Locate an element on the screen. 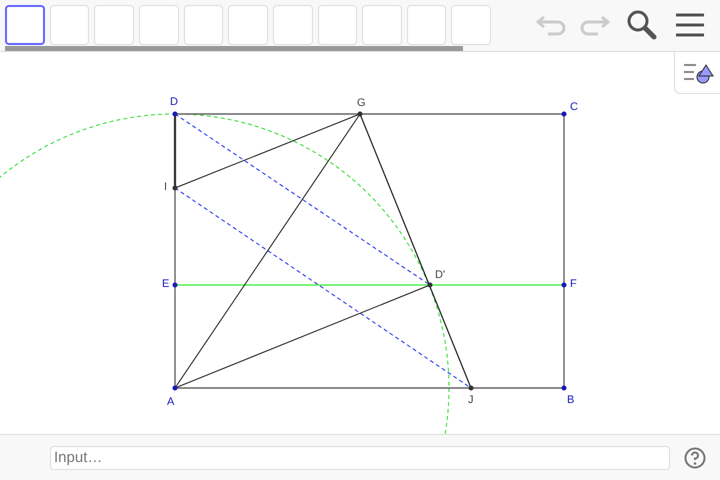 This screenshot has width=720, height=480. tool-button is located at coordinates (25, 25).